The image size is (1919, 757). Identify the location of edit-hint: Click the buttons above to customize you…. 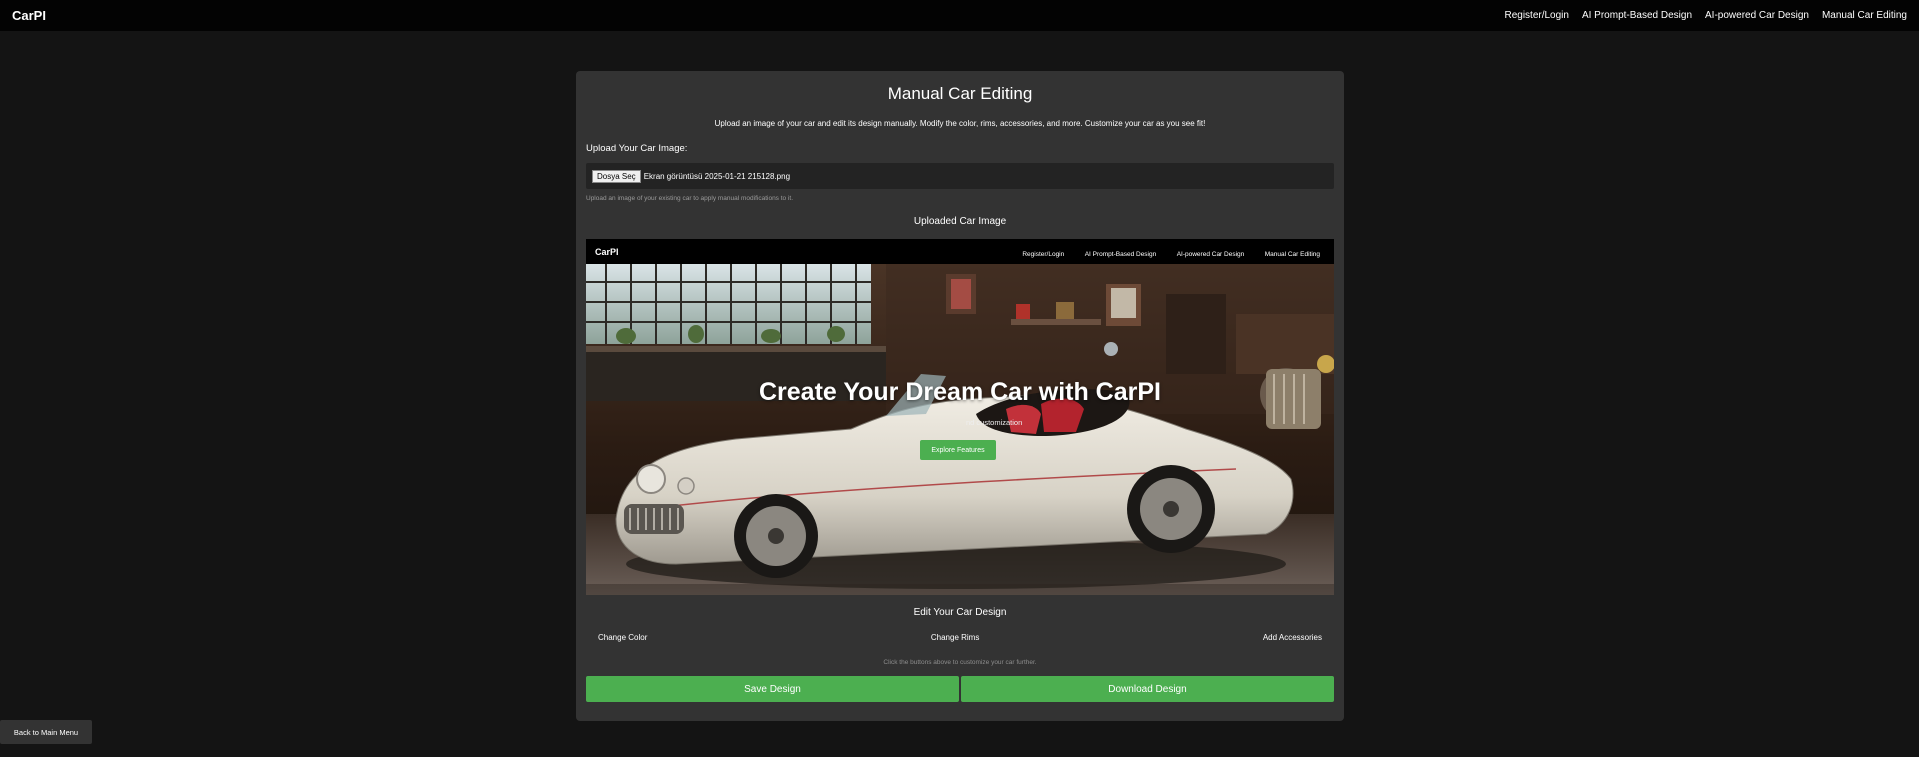
(960, 662).